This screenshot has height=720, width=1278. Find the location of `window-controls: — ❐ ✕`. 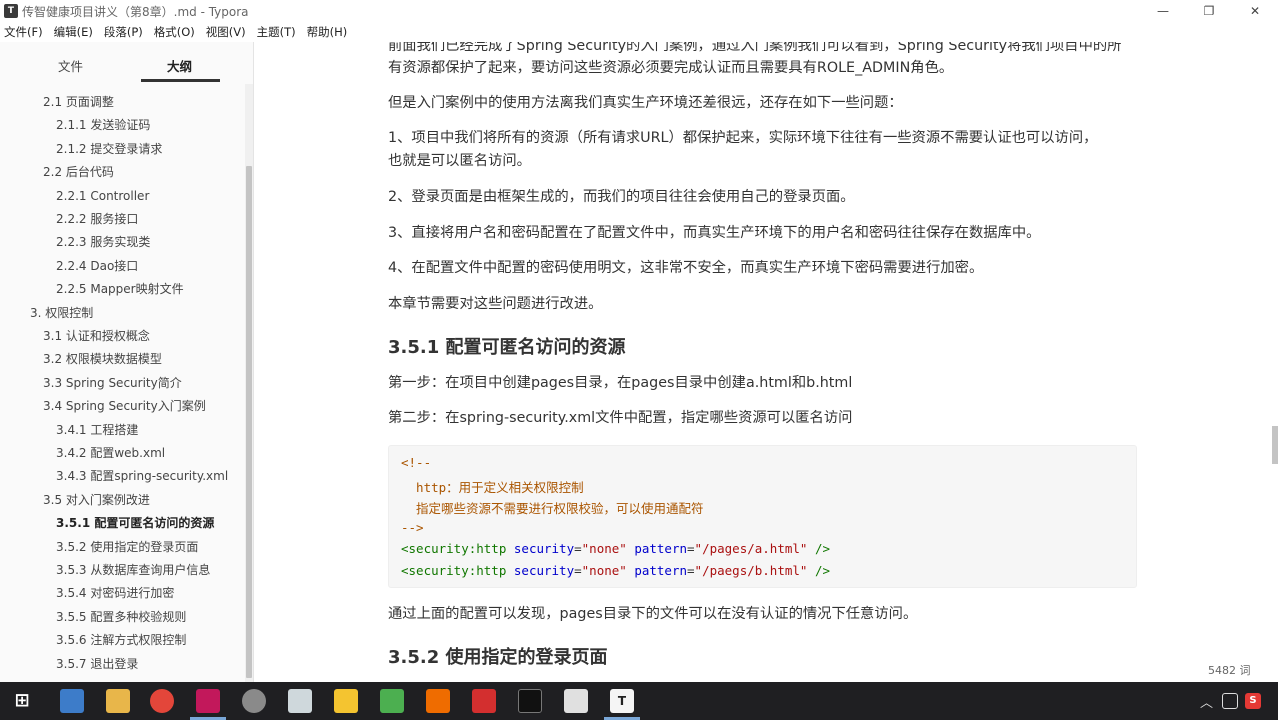

window-controls: — ❐ ✕ is located at coordinates (1209, 11).